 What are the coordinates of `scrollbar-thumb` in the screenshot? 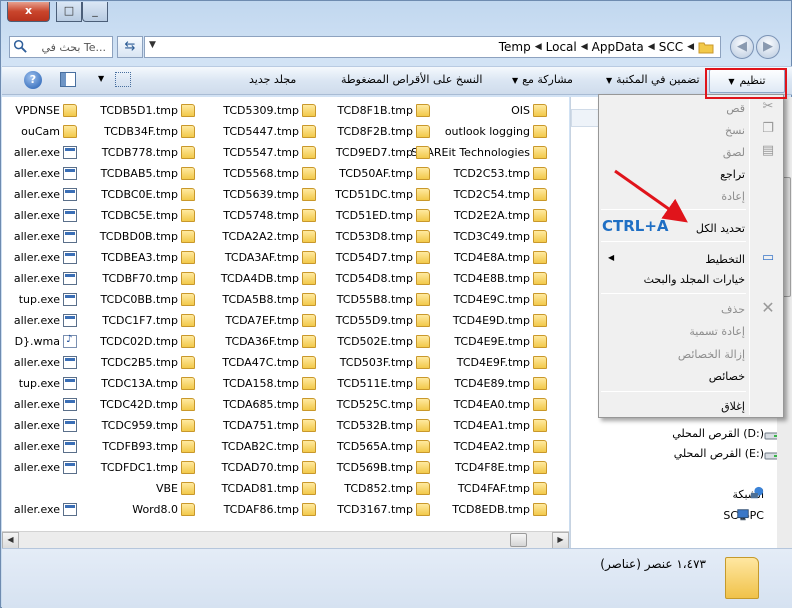 It's located at (518, 540).